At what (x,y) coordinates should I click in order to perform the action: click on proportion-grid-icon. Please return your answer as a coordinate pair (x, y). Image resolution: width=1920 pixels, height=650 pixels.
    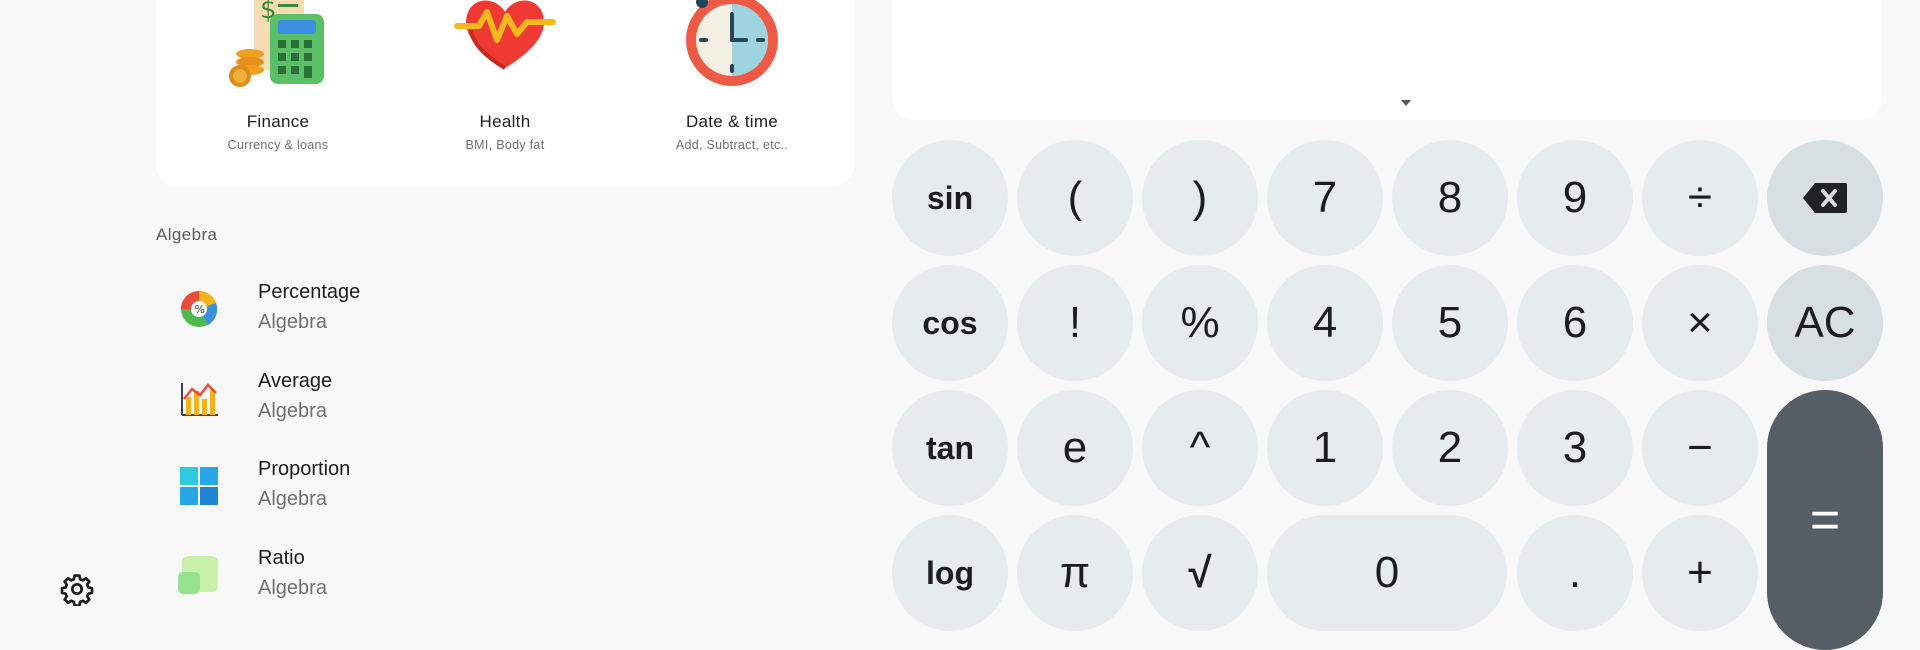
    Looking at the image, I should click on (199, 486).